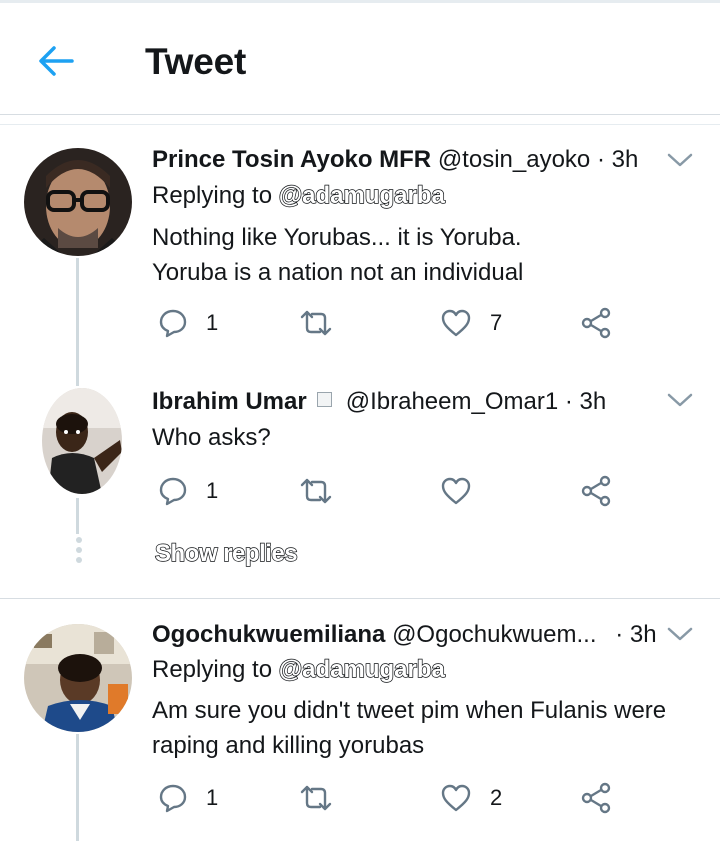 The height and width of the screenshot is (841, 720). I want to click on badge-icon, so click(324, 399).